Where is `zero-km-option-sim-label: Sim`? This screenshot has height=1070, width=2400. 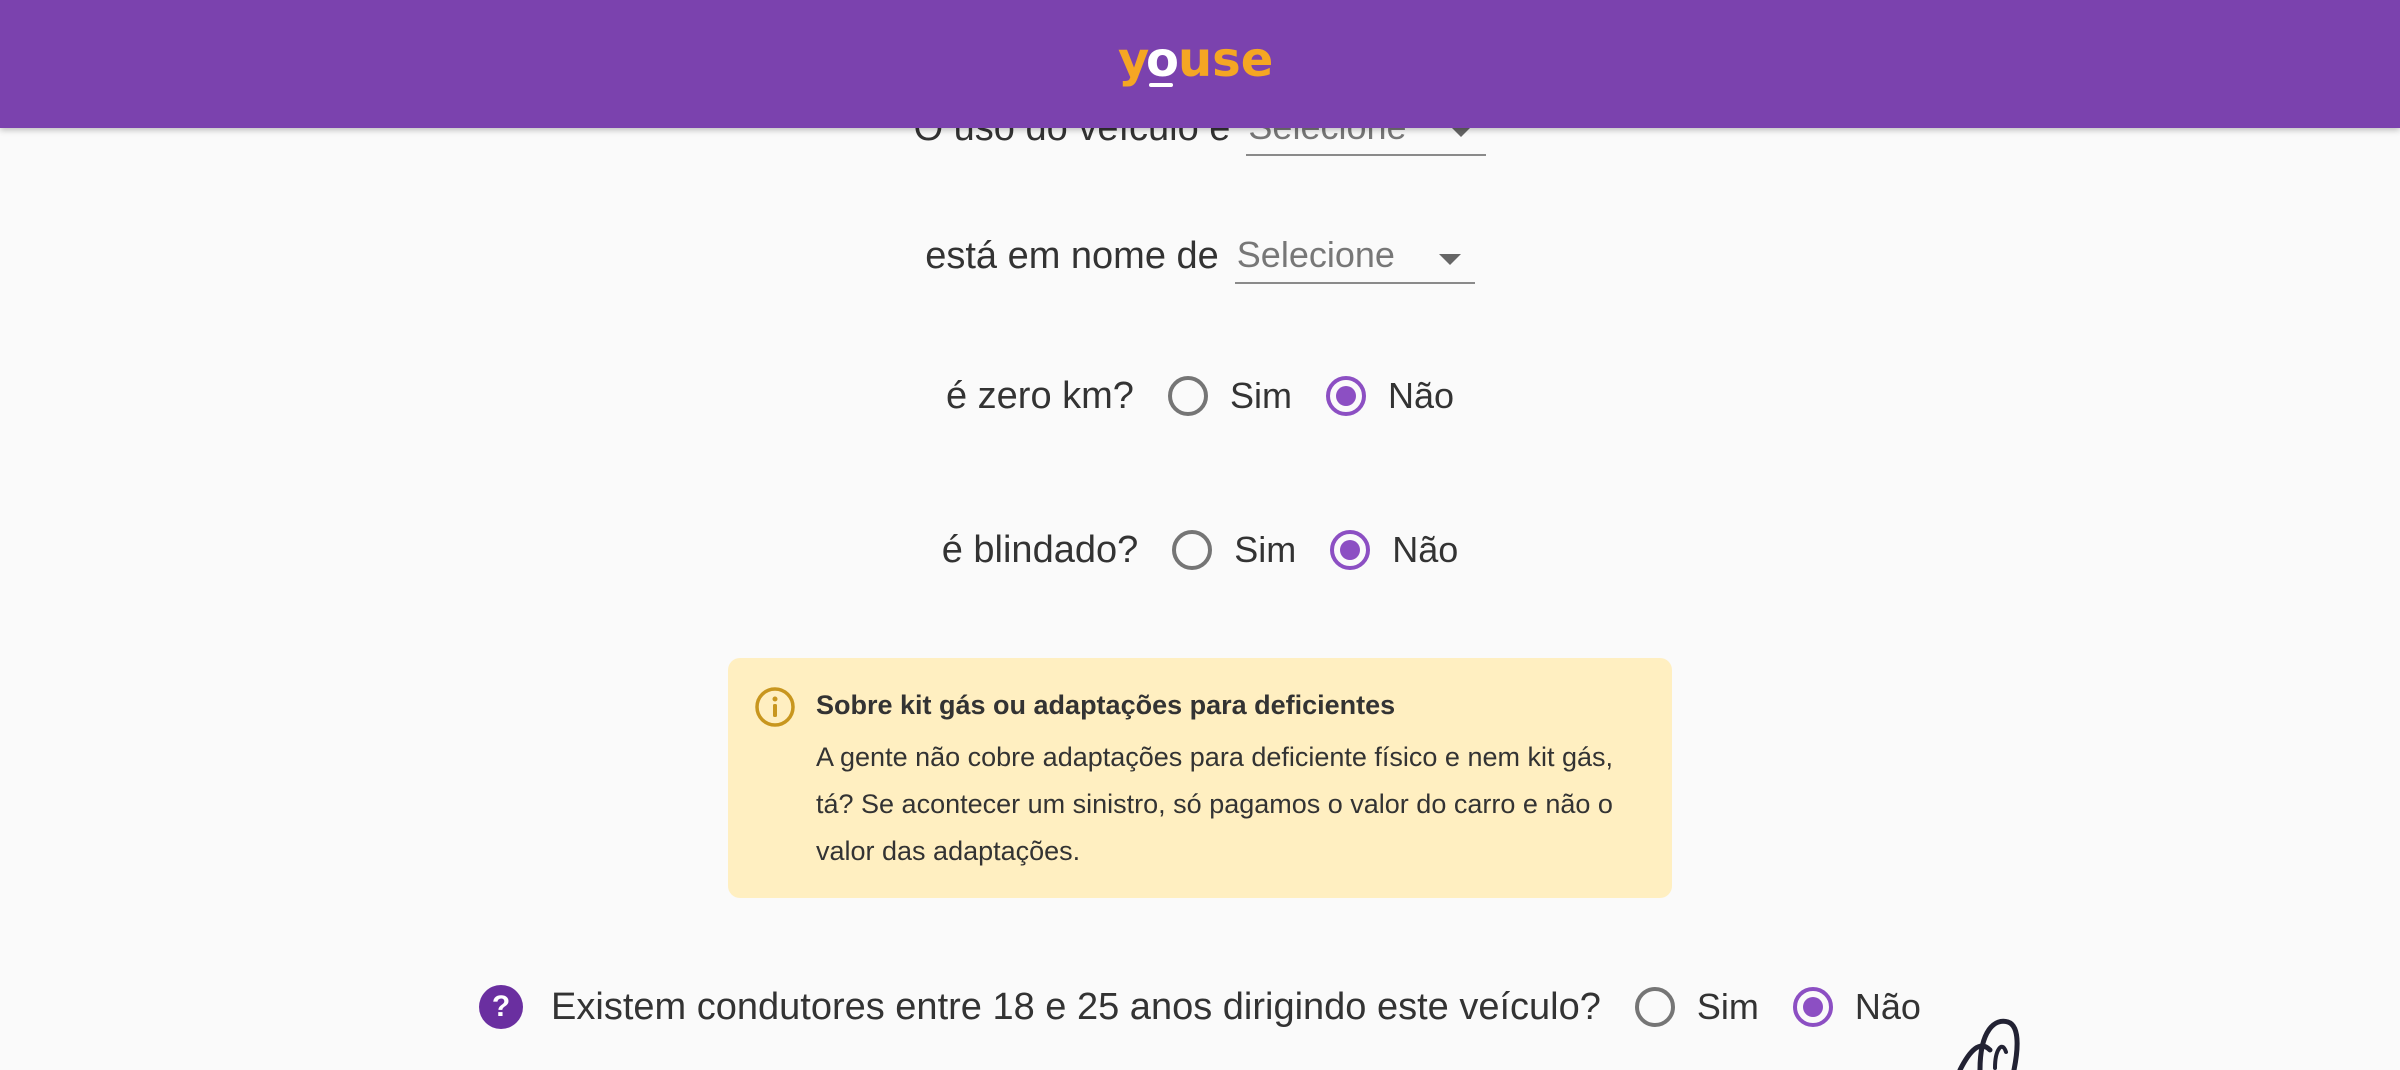
zero-km-option-sim-label: Sim is located at coordinates (1260, 395).